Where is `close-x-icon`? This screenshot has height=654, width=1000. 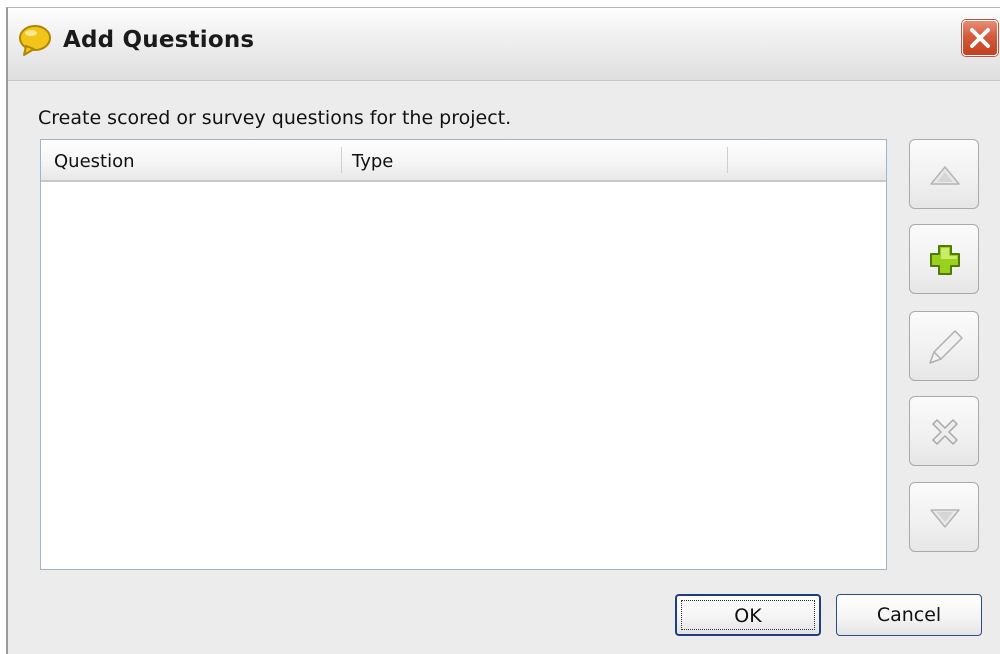 close-x-icon is located at coordinates (980, 38).